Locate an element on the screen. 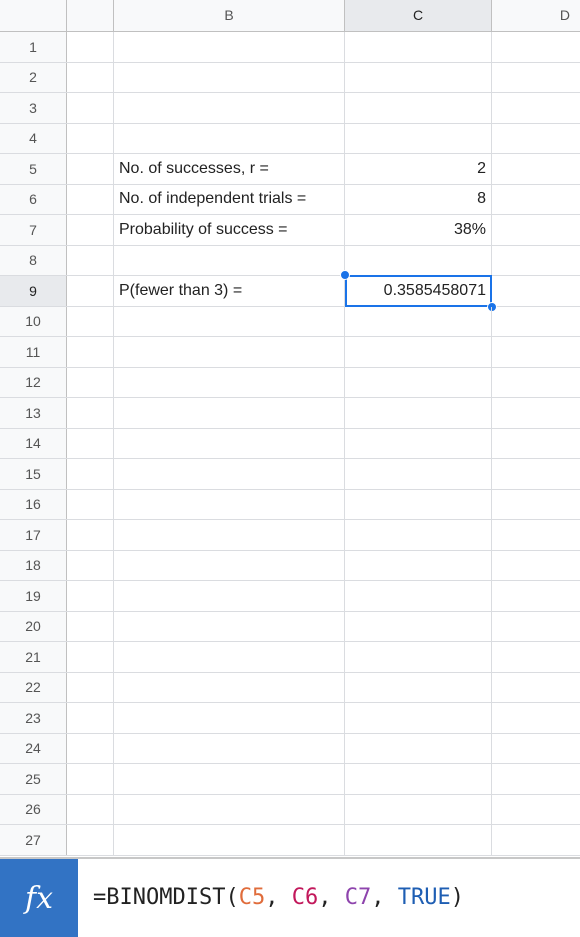  row-header: 19 is located at coordinates (33, 596).